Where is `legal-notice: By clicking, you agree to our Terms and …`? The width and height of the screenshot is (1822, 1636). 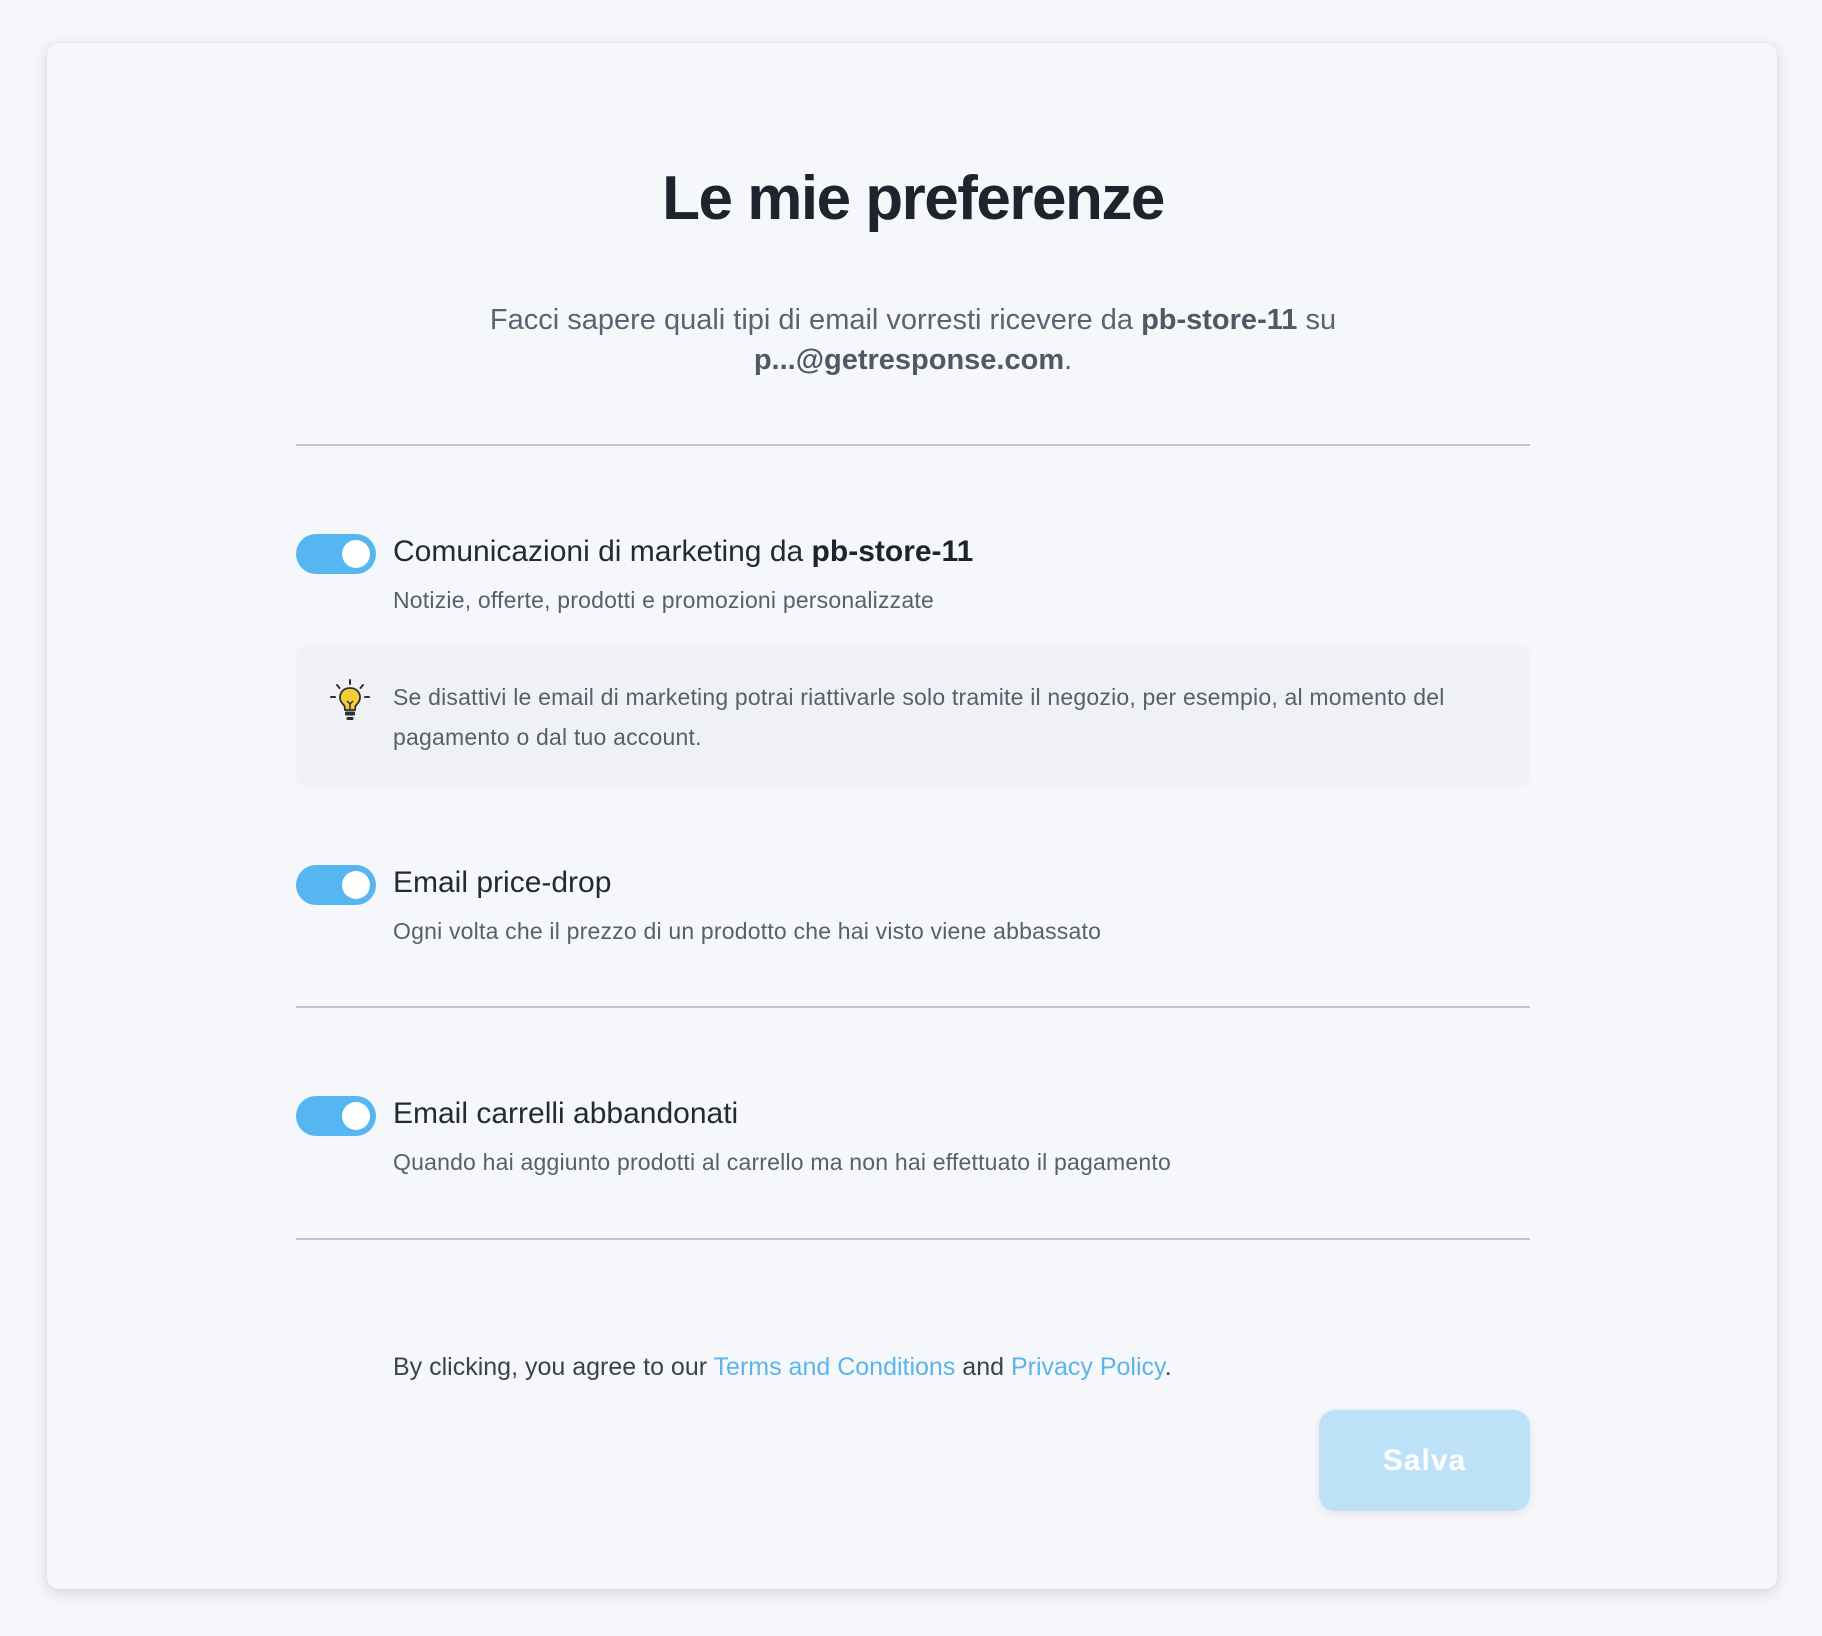
legal-notice: By clicking, you agree to our Terms and … is located at coordinates (782, 1367).